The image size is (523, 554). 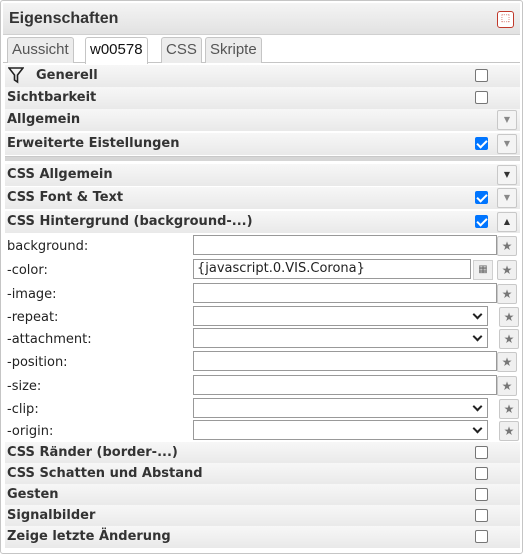 I want to click on group-sichtbarkeit: Sichtbarkeit, so click(x=262, y=98).